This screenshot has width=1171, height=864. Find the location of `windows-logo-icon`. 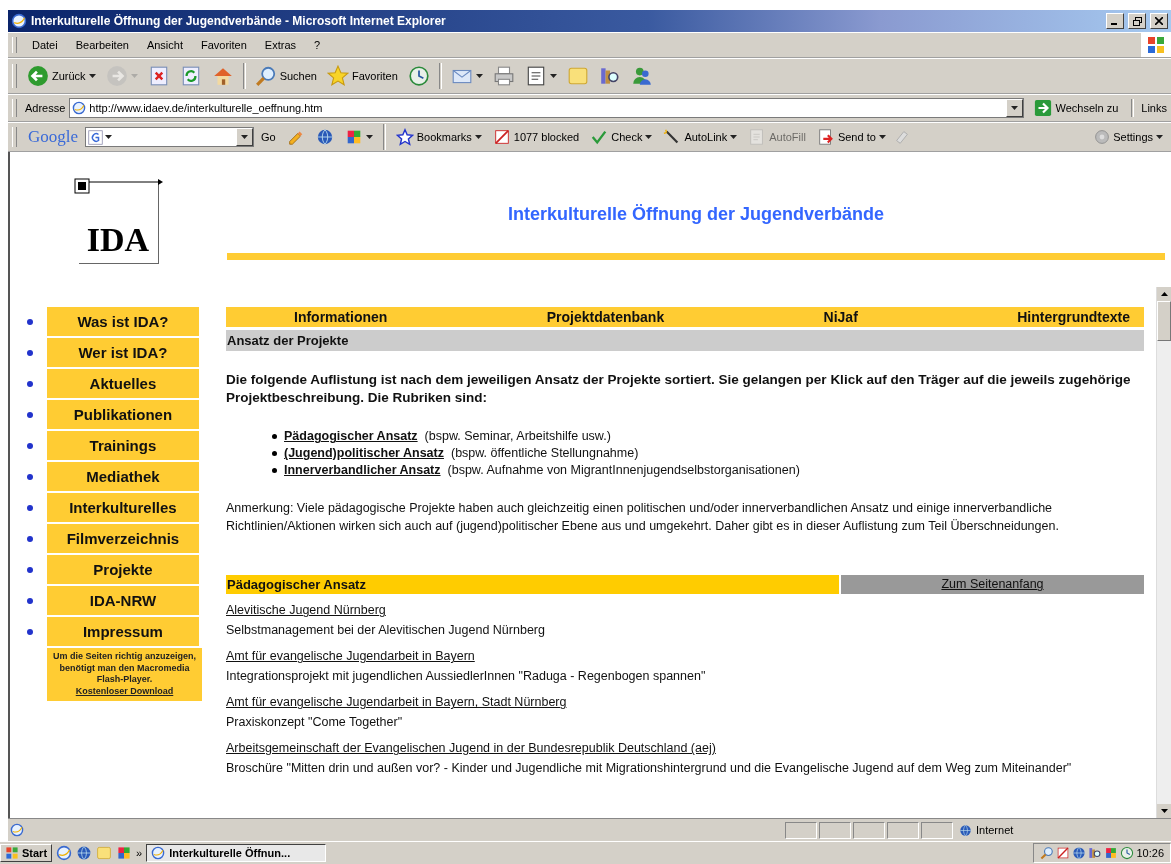

windows-logo-icon is located at coordinates (12, 853).